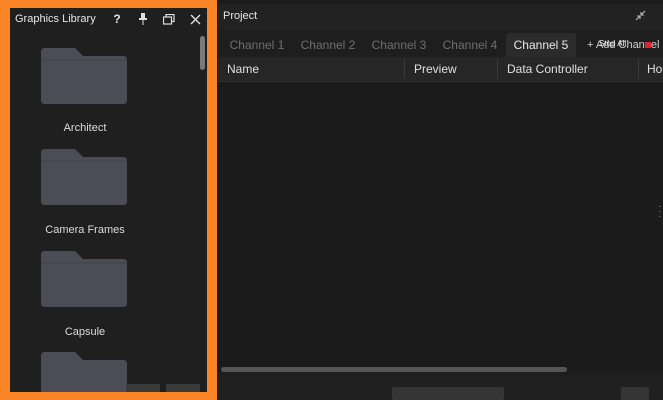 This screenshot has width=663, height=400. I want to click on tab-channel-3: Channel 3, so click(399, 45).